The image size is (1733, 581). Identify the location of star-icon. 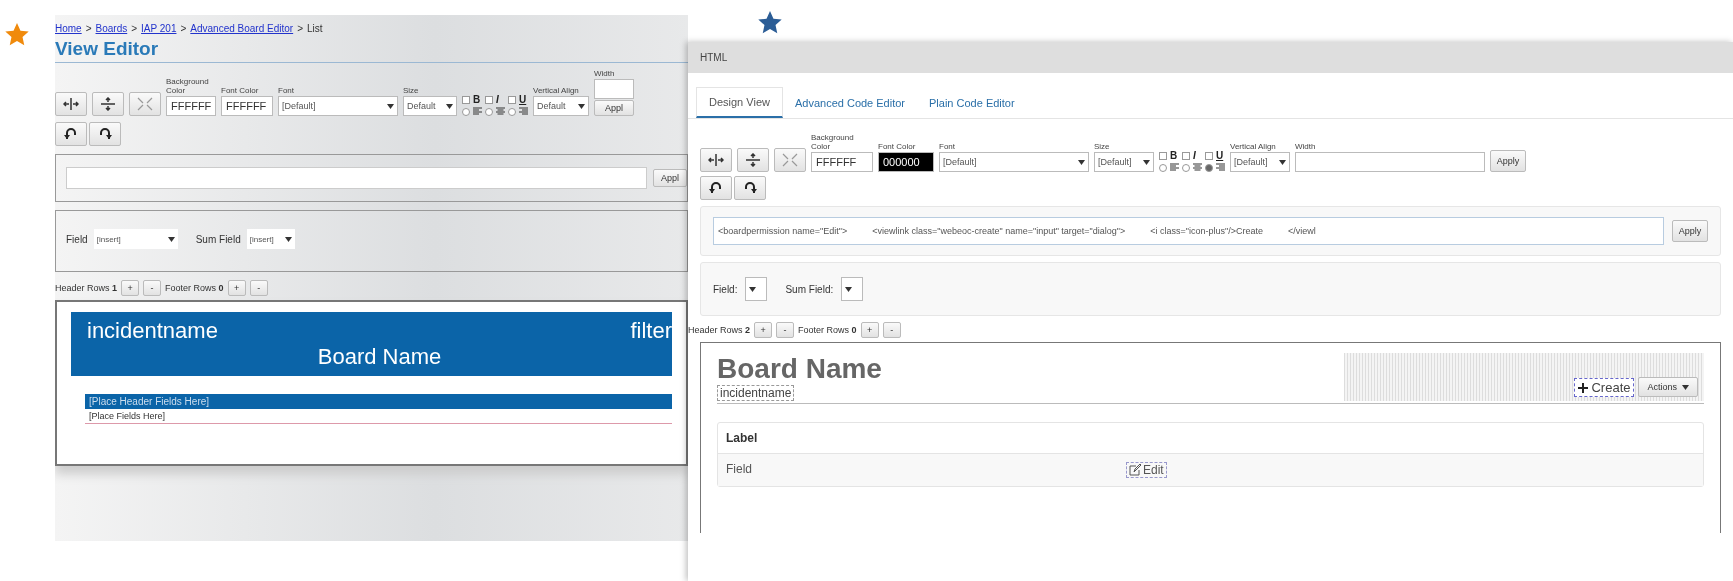
(17, 35).